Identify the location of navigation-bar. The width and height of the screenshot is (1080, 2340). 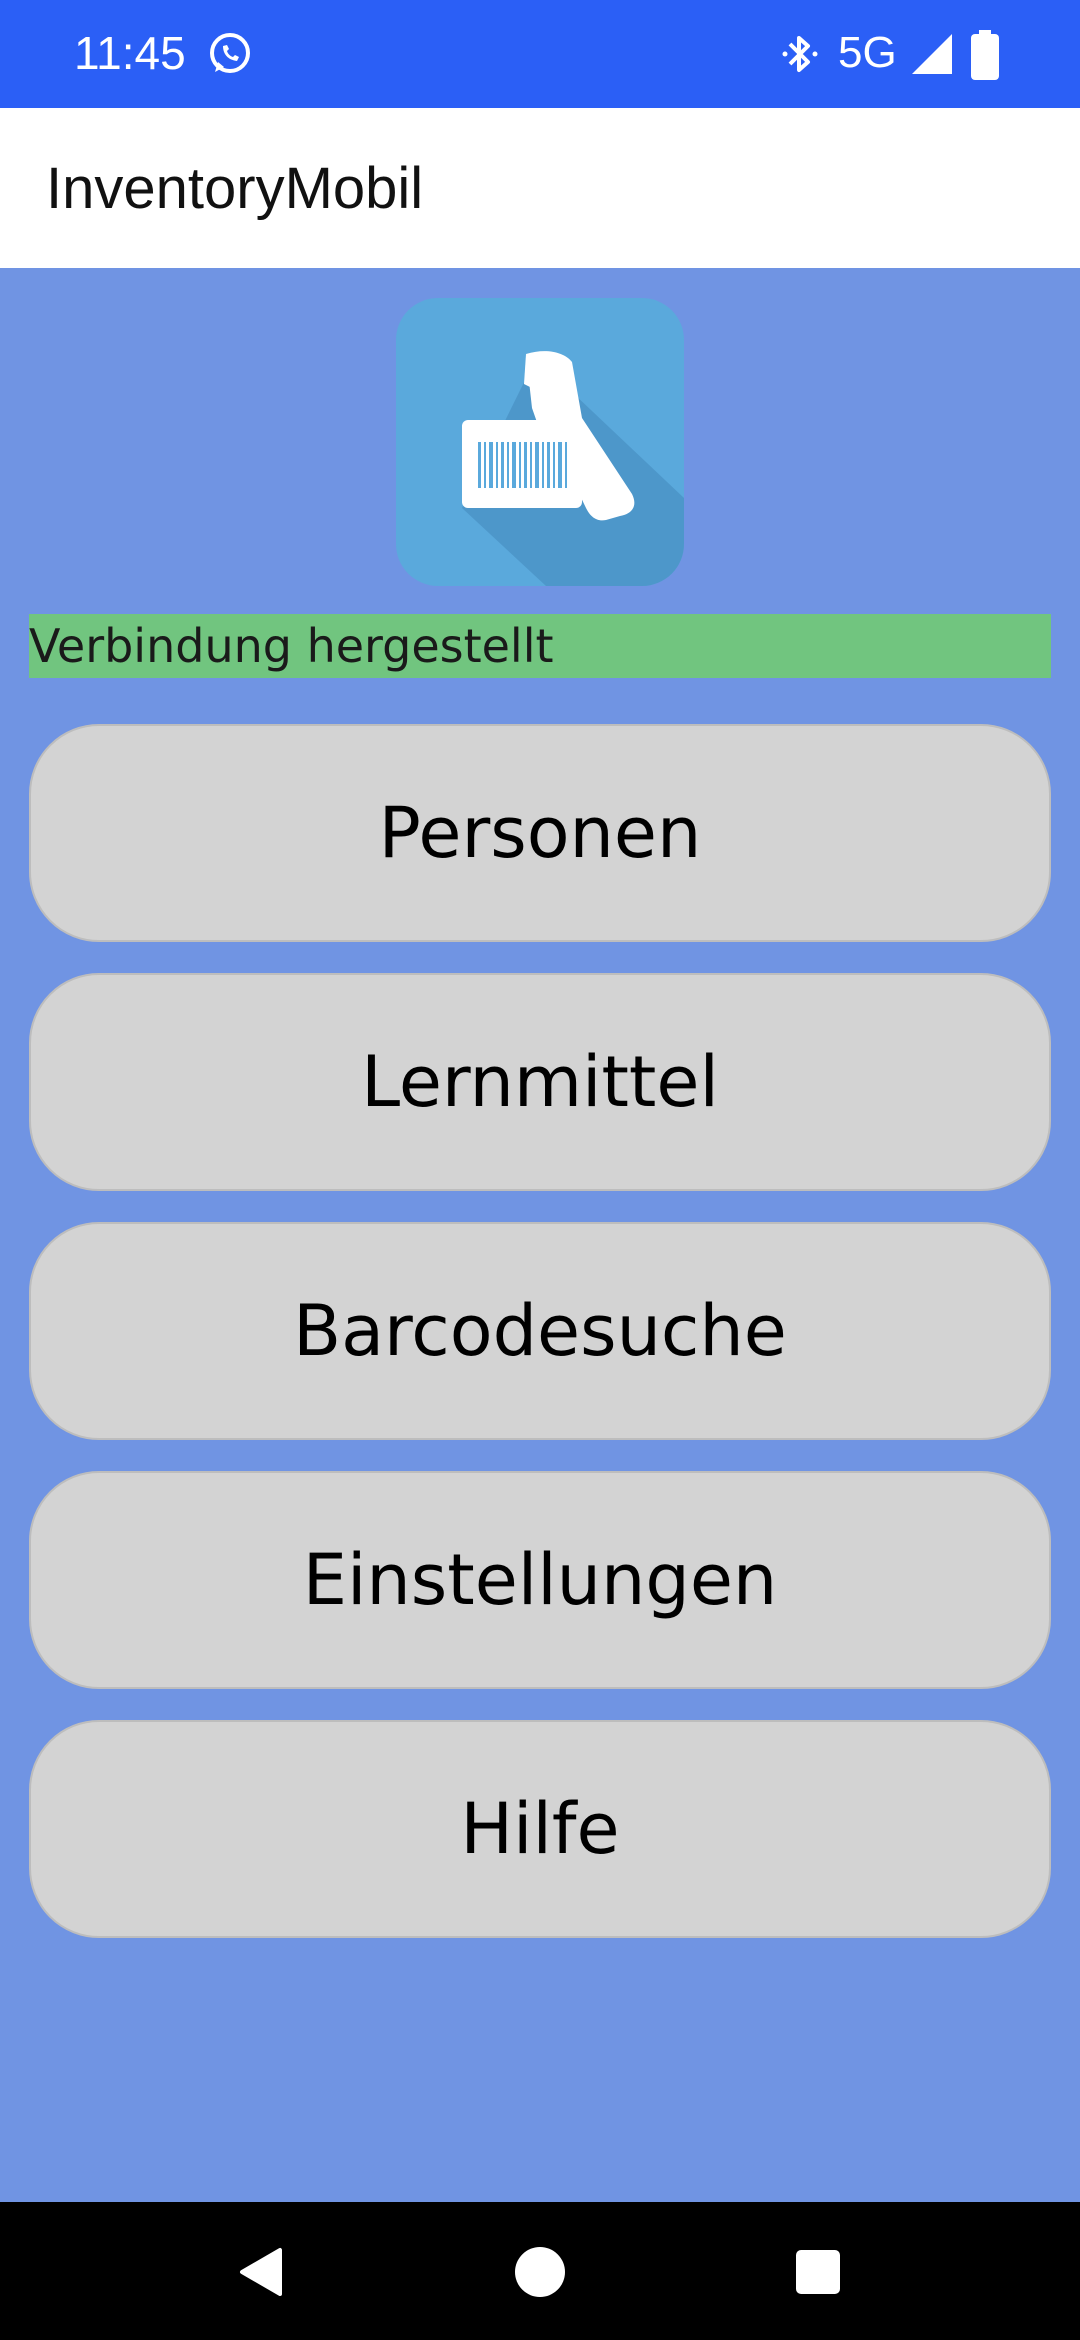
(540, 2271).